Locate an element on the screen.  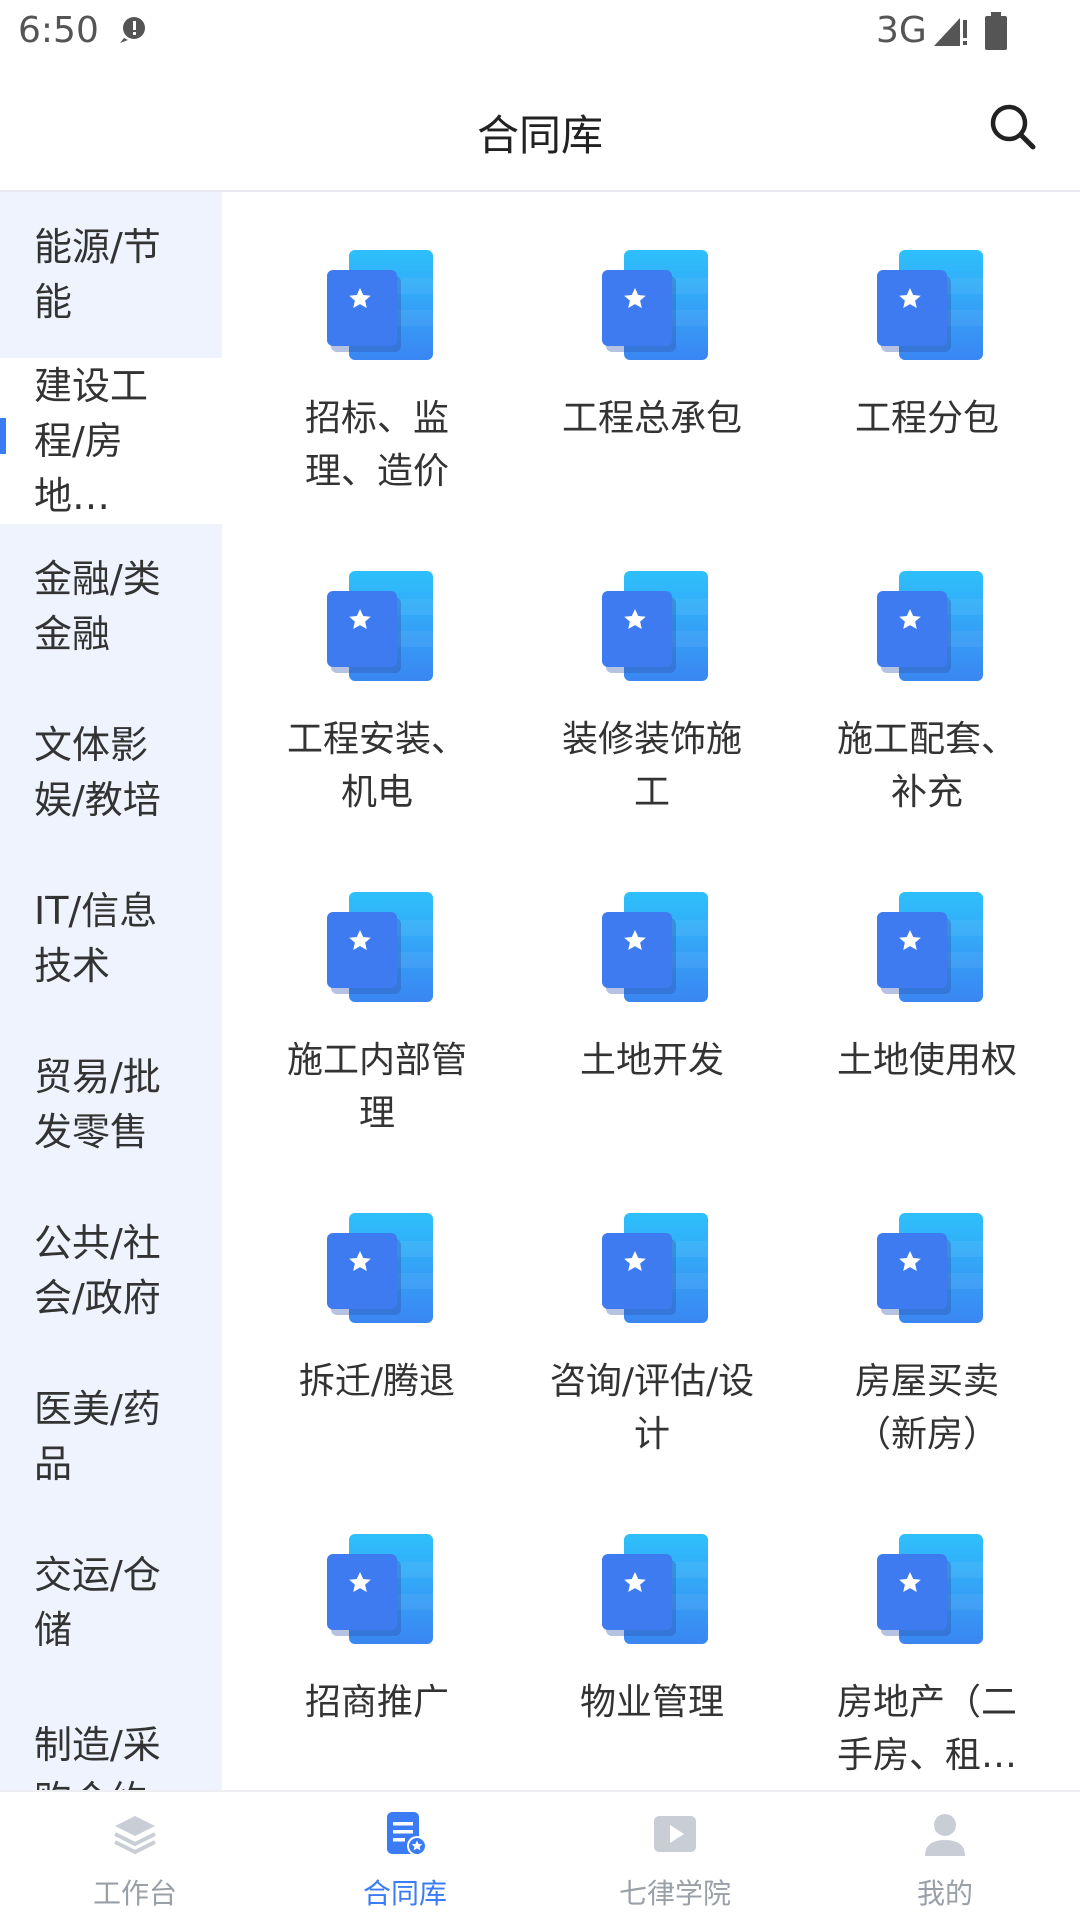
nav-item-profile: 我的 is located at coordinates (945, 1857).